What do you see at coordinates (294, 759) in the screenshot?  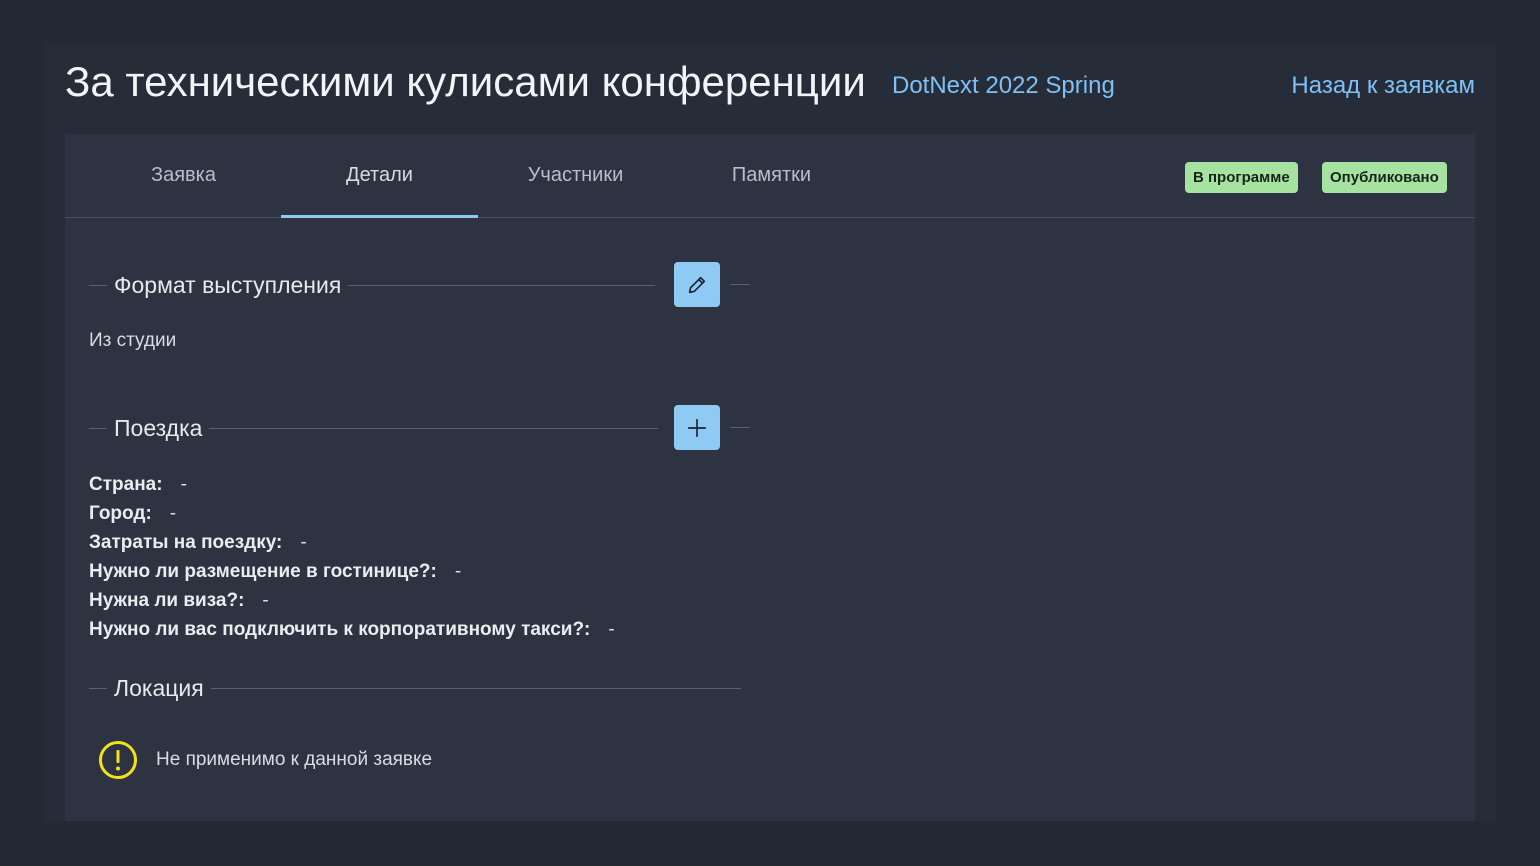 I see `location-notice-text: Не применимо к данной заявке` at bounding box center [294, 759].